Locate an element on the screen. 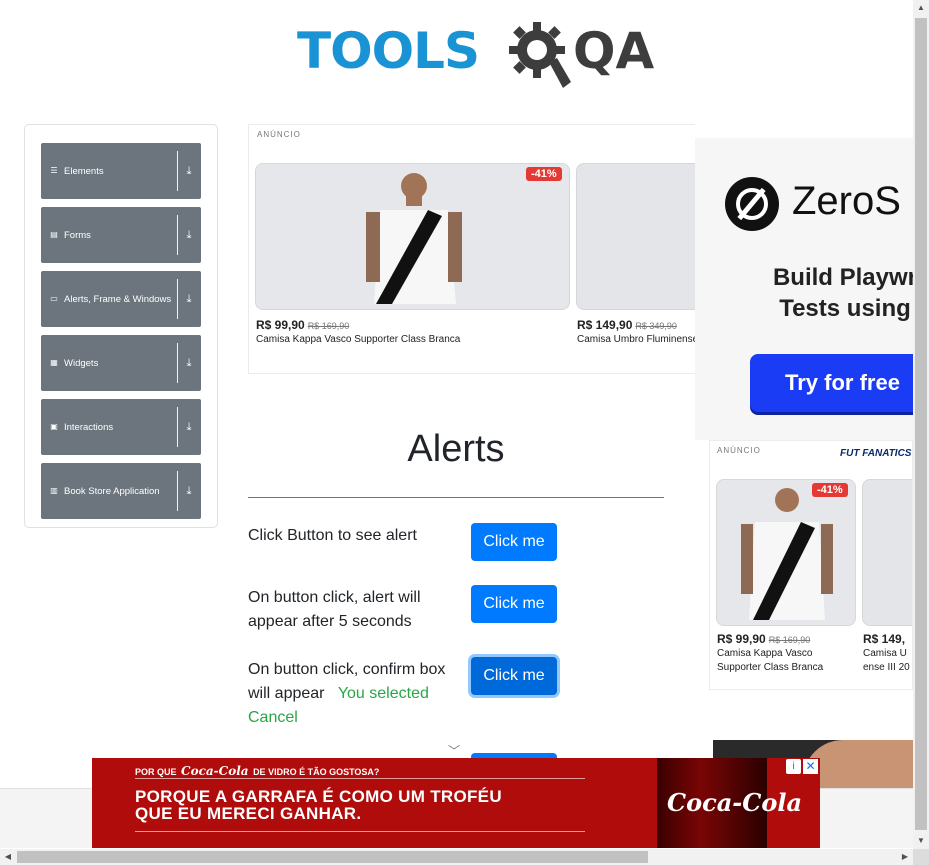 This screenshot has width=929, height=865. group-label: Forms is located at coordinates (77, 235).